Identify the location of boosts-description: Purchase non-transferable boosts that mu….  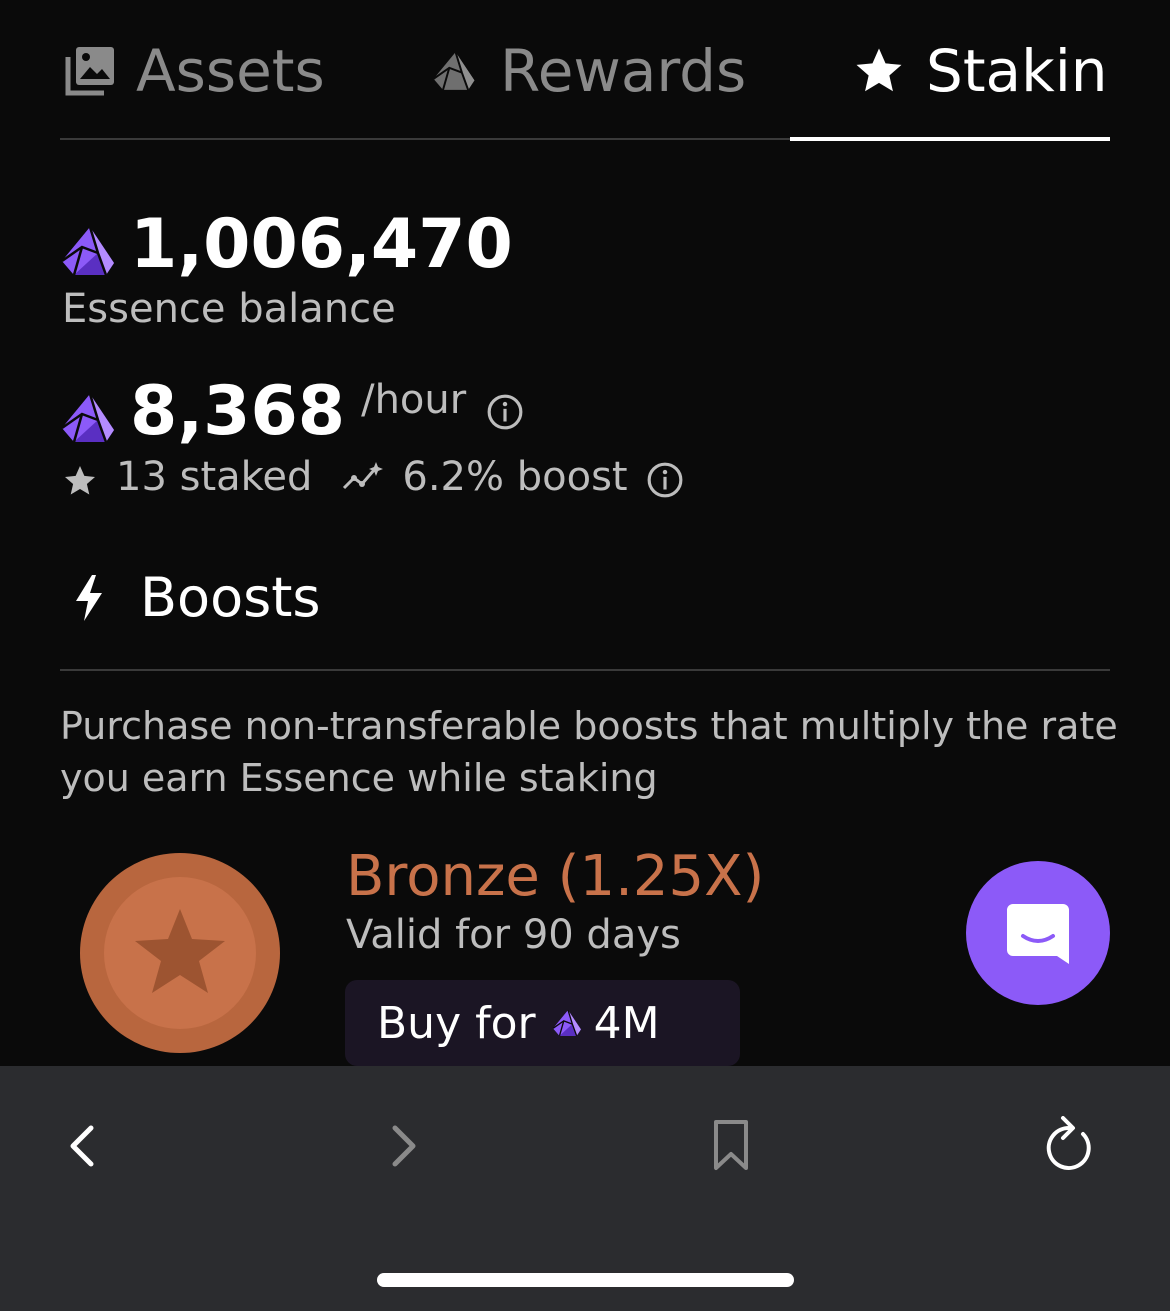
(589, 752).